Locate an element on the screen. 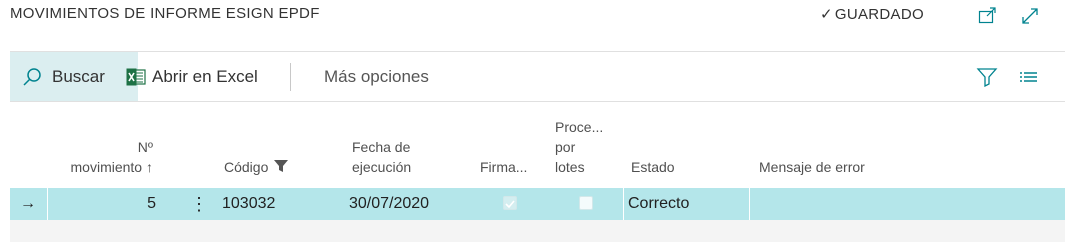 The height and width of the screenshot is (242, 1075). page-title: MOVIMIENTOS DE INFORME ESIGN EPDF is located at coordinates (165, 13).